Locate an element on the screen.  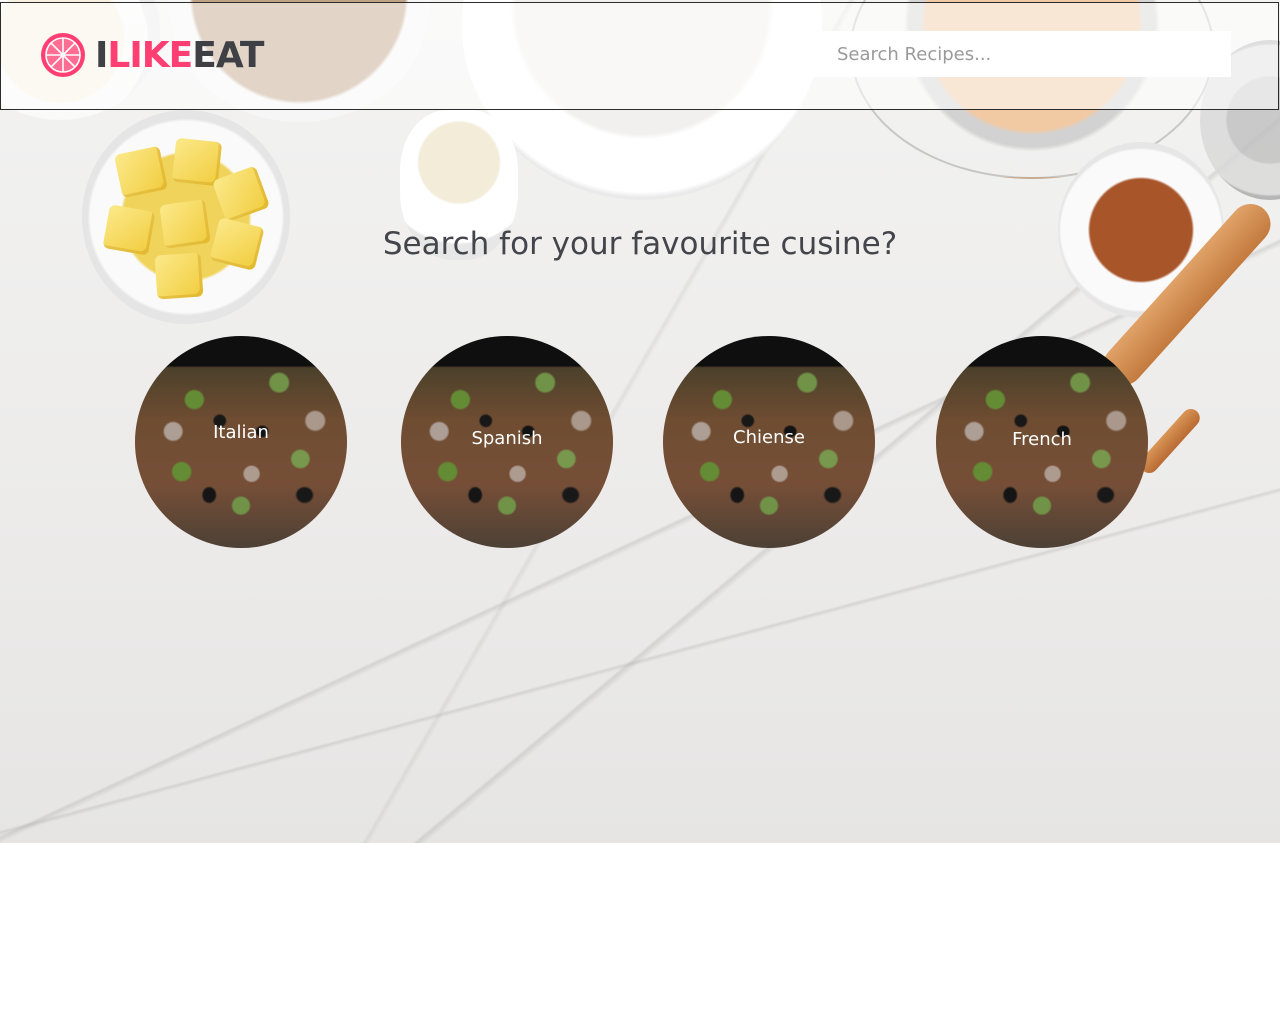
butter-bowl-decoration is located at coordinates (186, 217).